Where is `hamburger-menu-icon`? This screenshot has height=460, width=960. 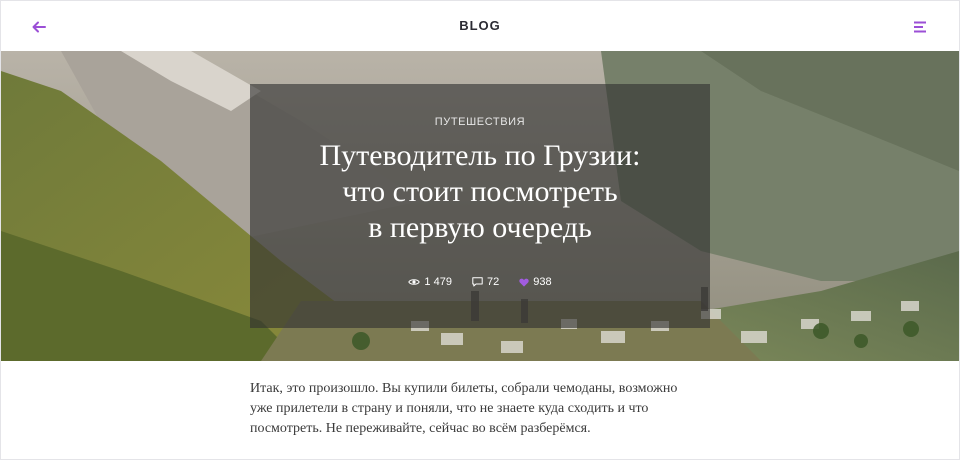 hamburger-menu-icon is located at coordinates (920, 27).